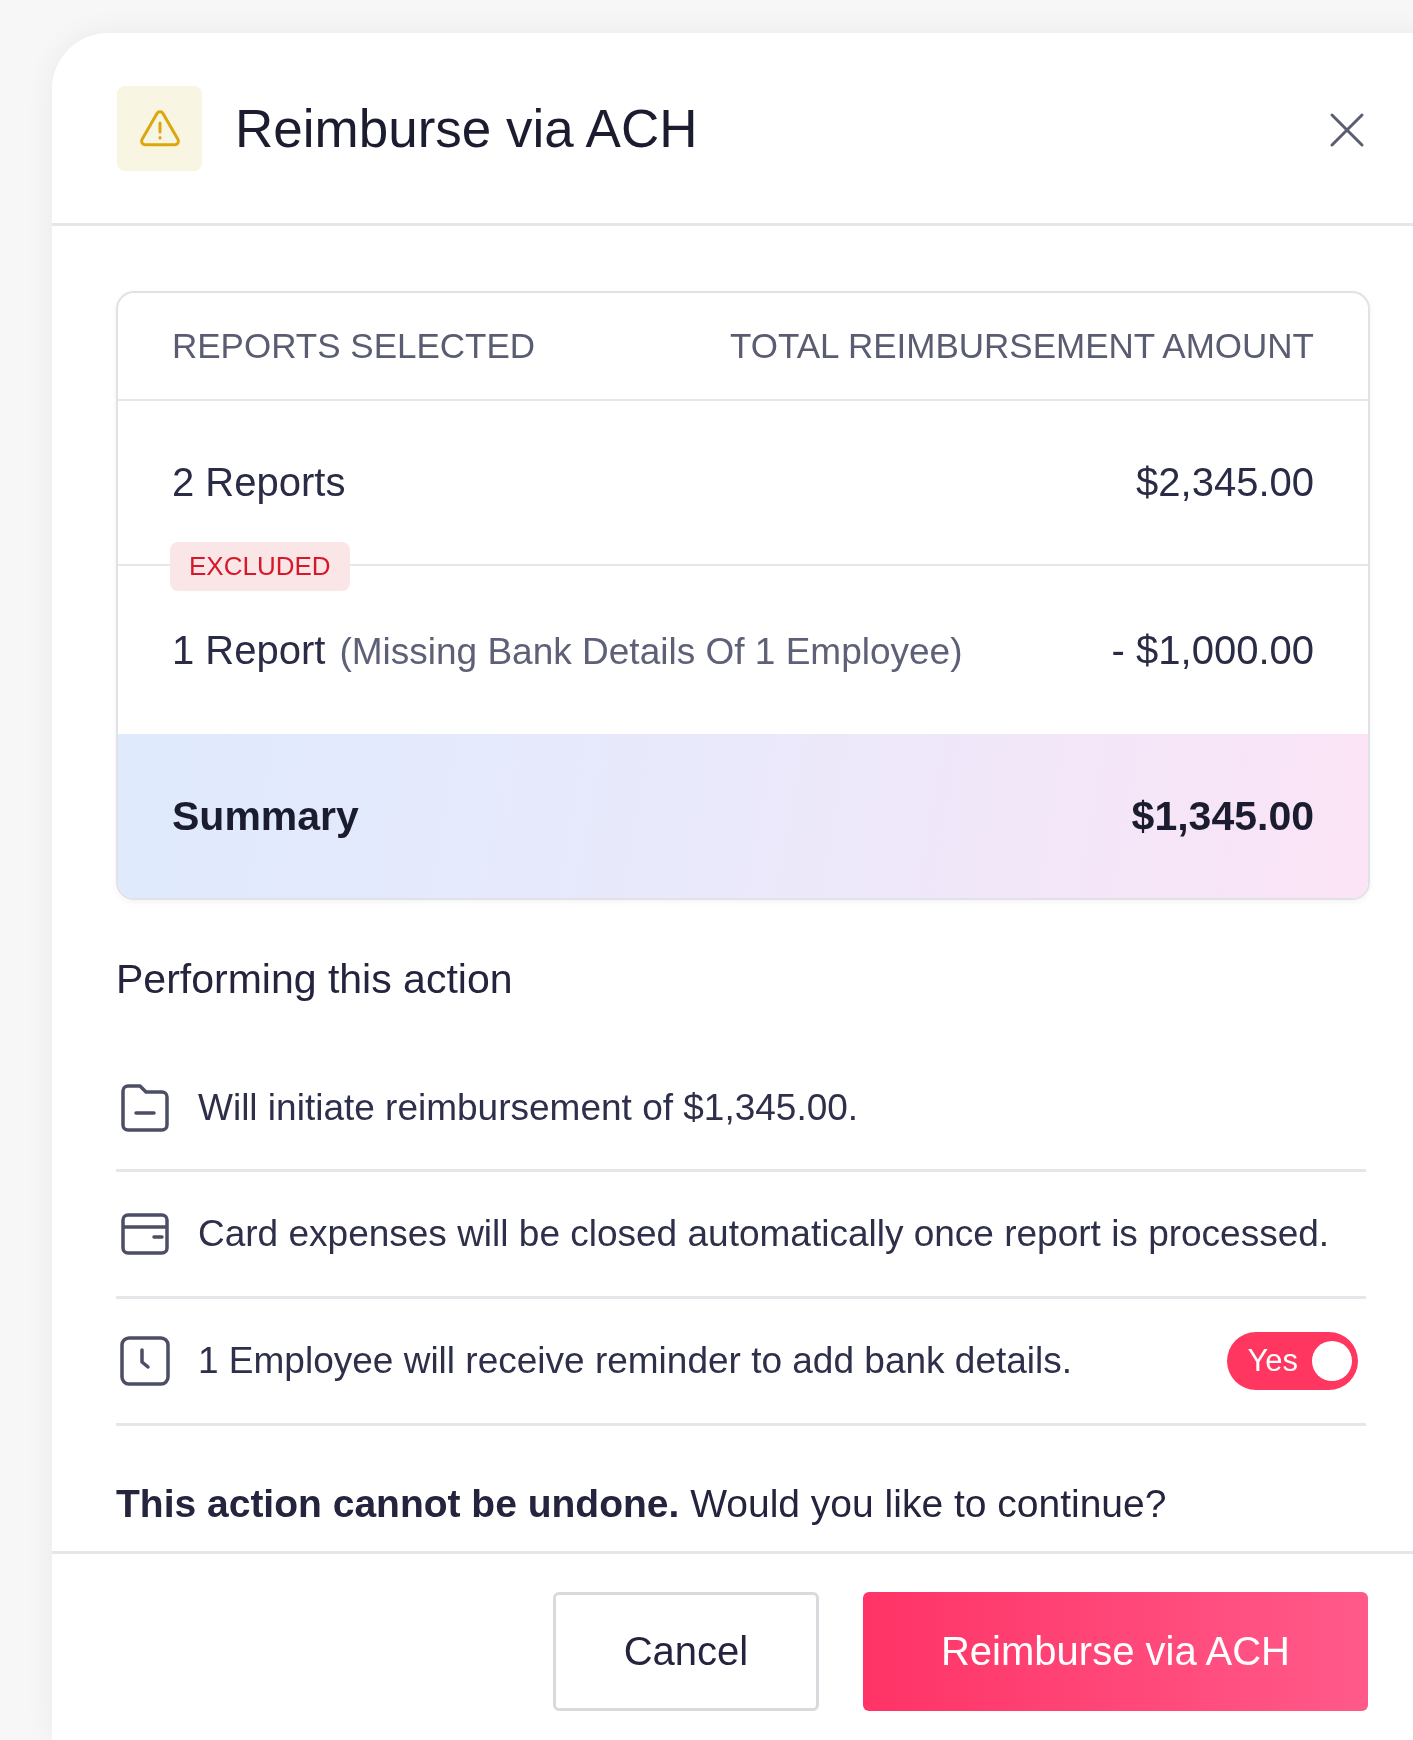  I want to click on dialog-title: Reimburse via ACH, so click(466, 128).